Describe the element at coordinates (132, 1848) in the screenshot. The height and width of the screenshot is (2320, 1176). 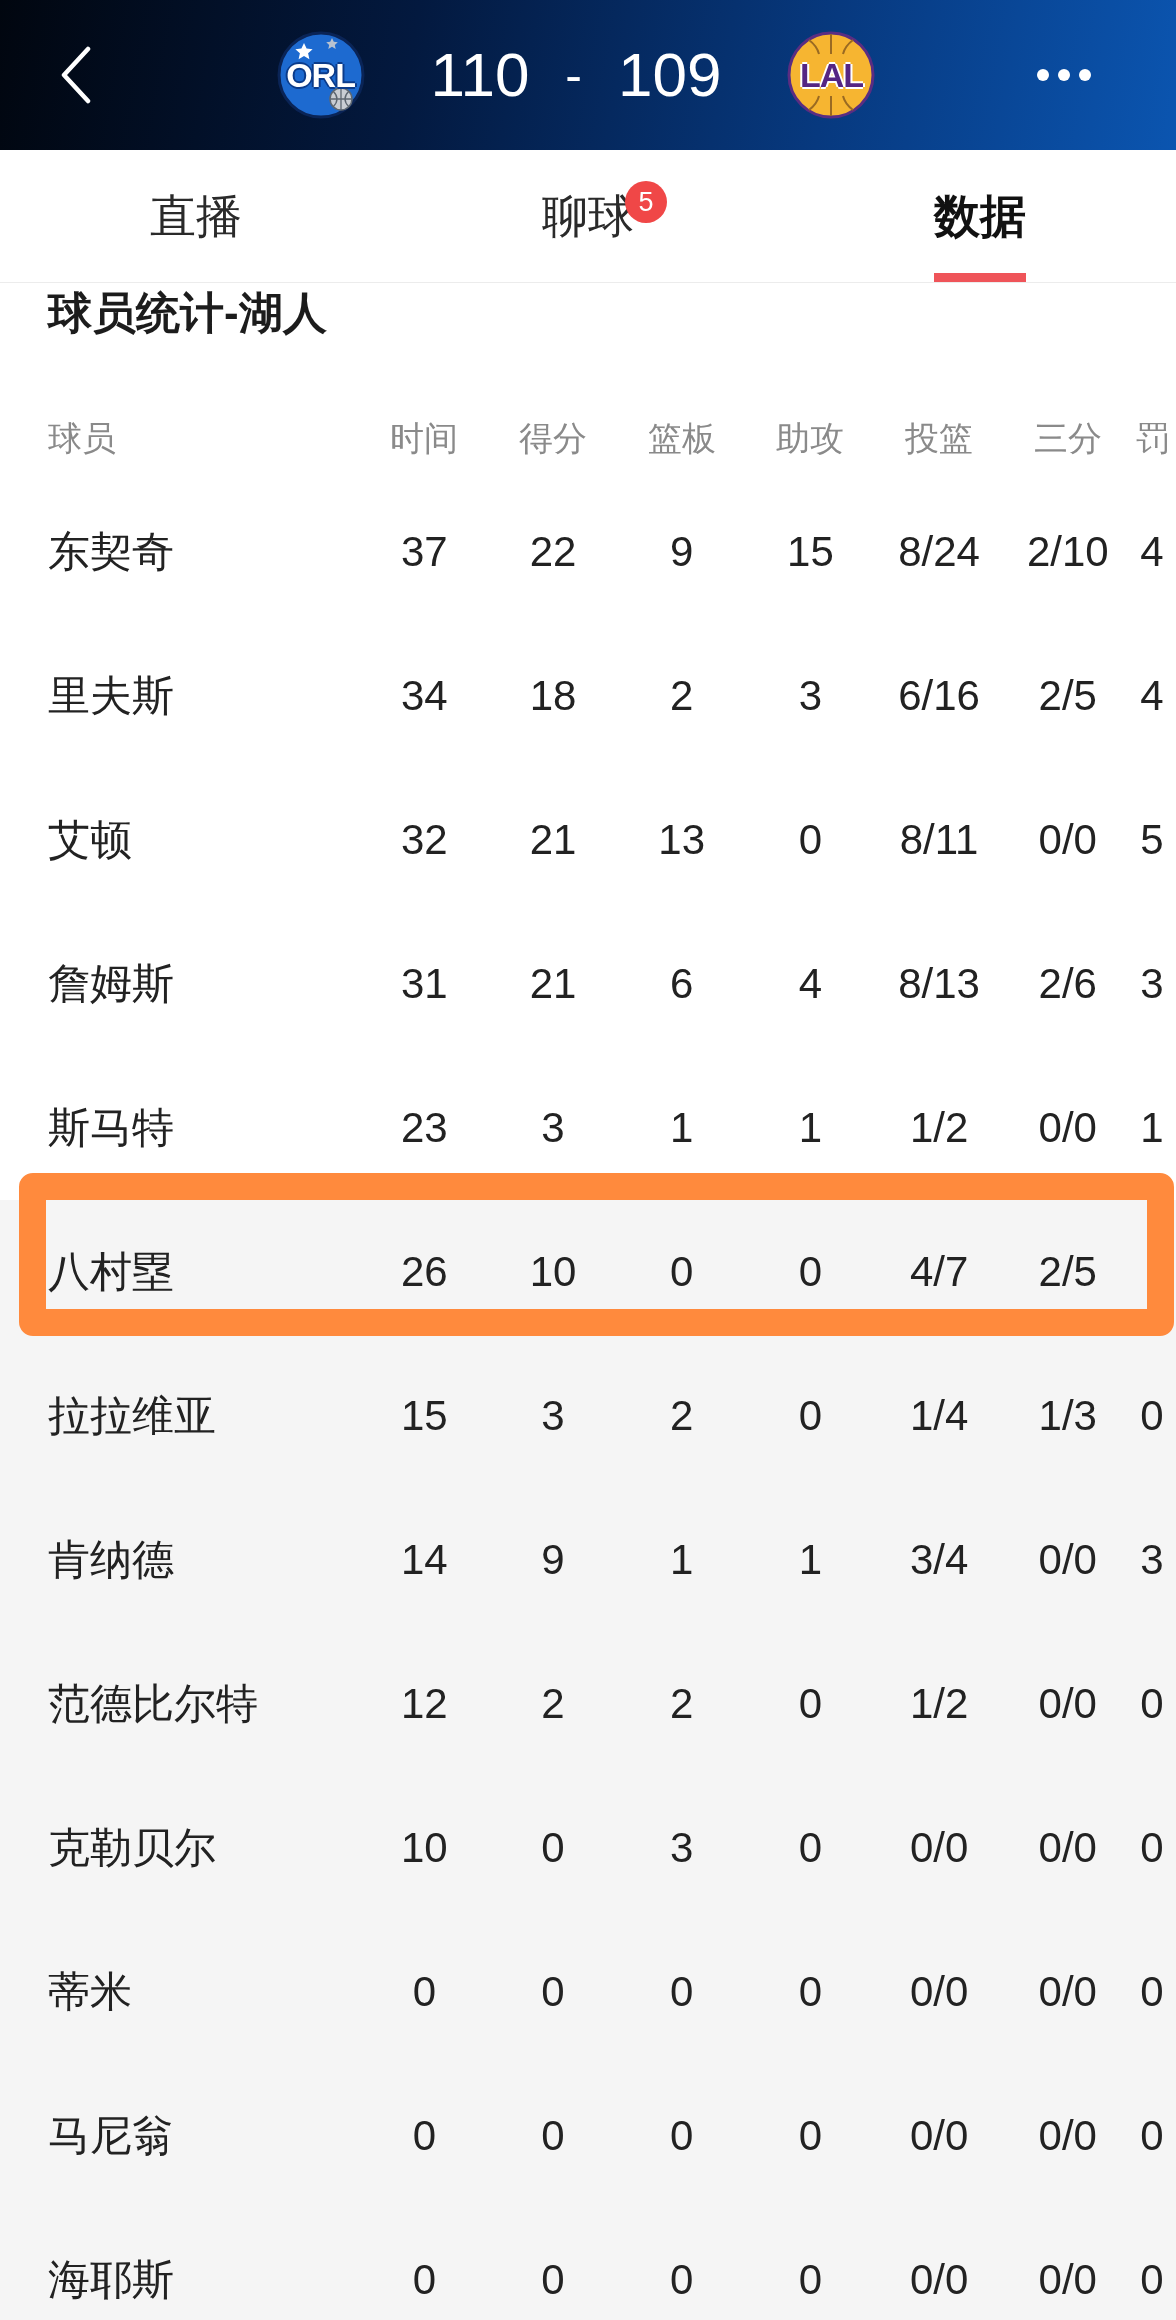
I see `player-name: 克勒贝尔` at that location.